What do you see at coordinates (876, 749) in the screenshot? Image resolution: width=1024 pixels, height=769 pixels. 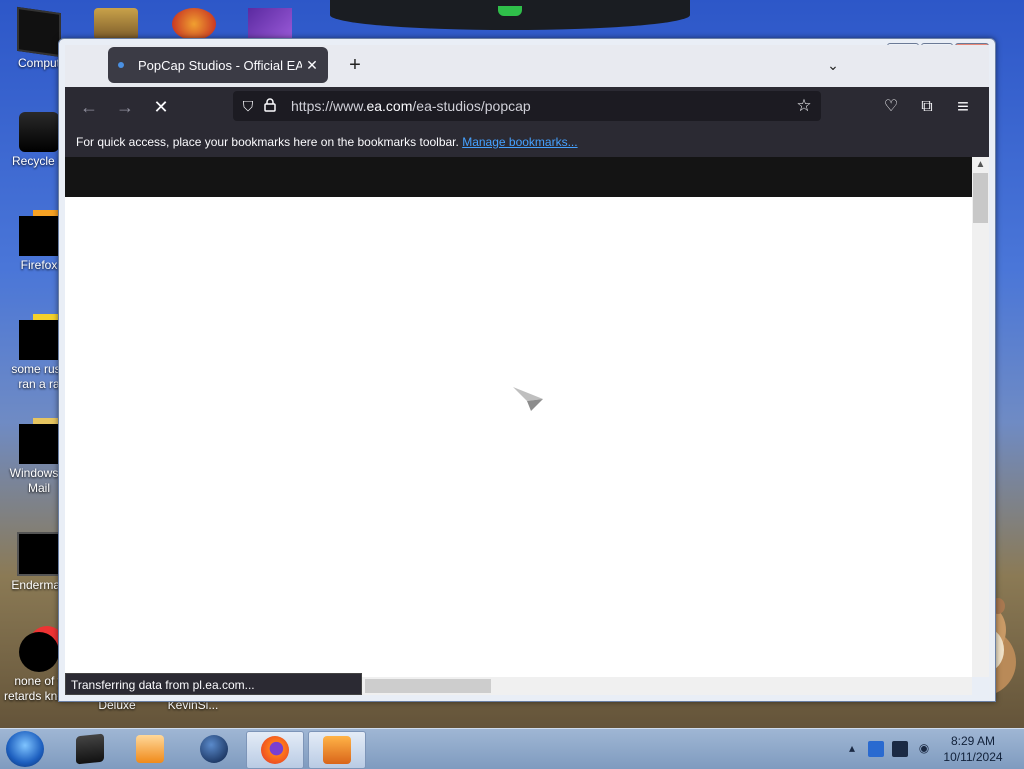 I see `shield-tray-icon` at bounding box center [876, 749].